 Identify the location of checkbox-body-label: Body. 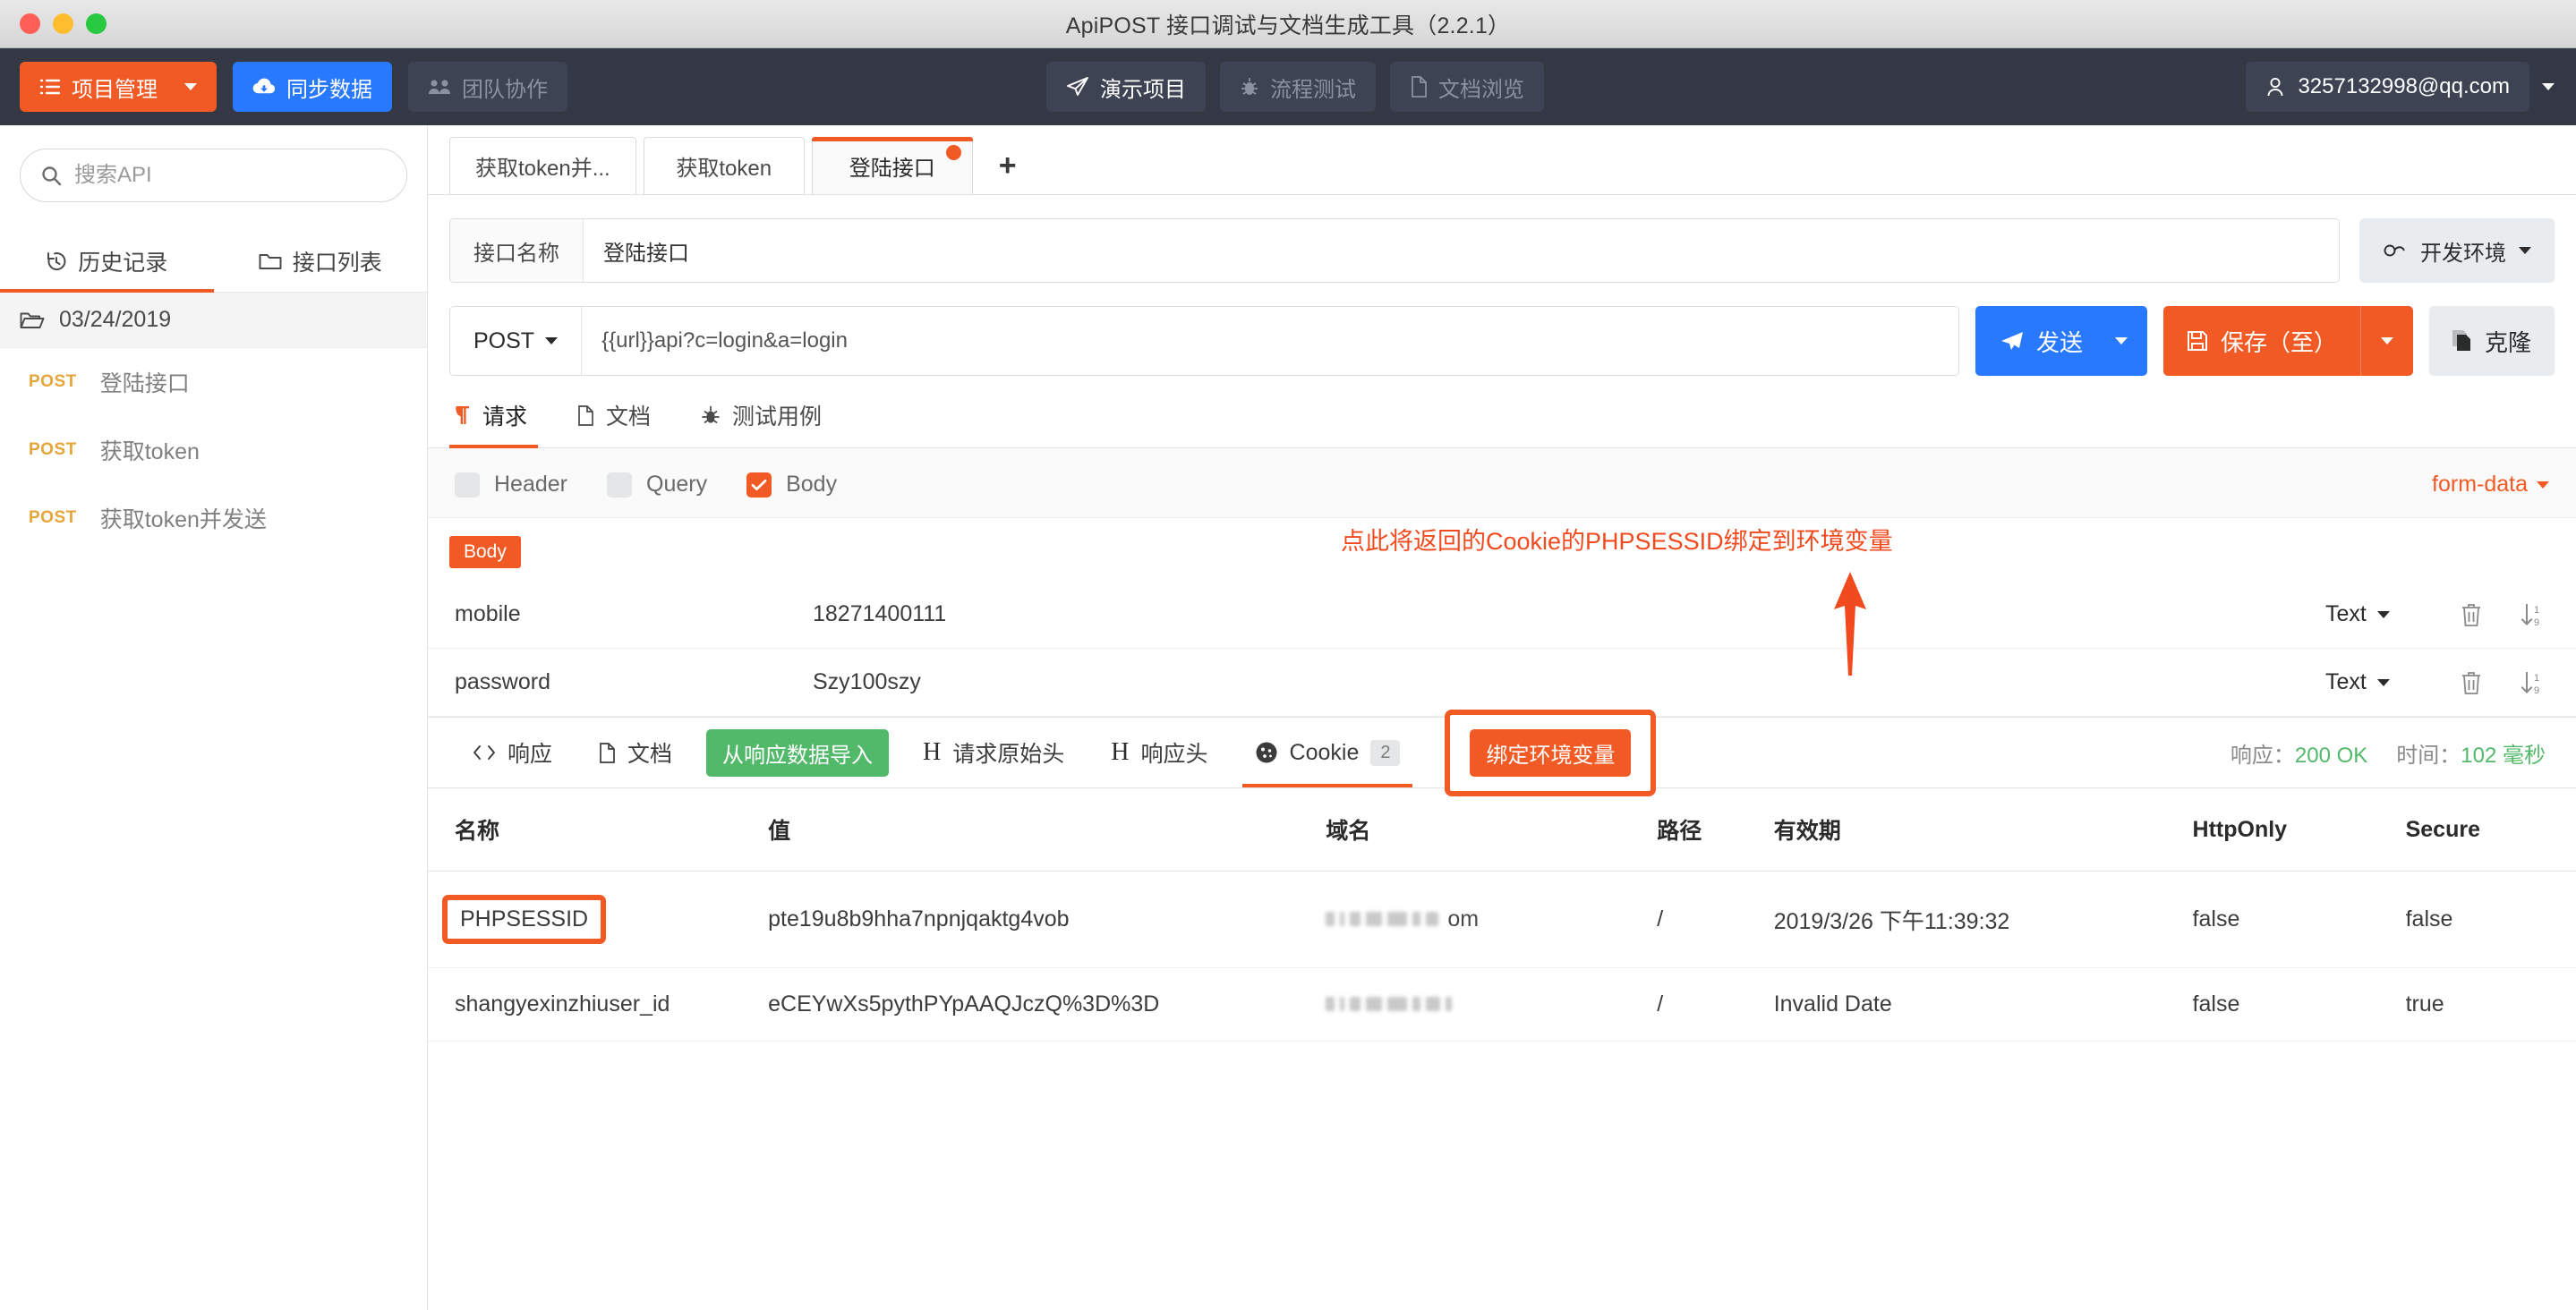
(812, 485).